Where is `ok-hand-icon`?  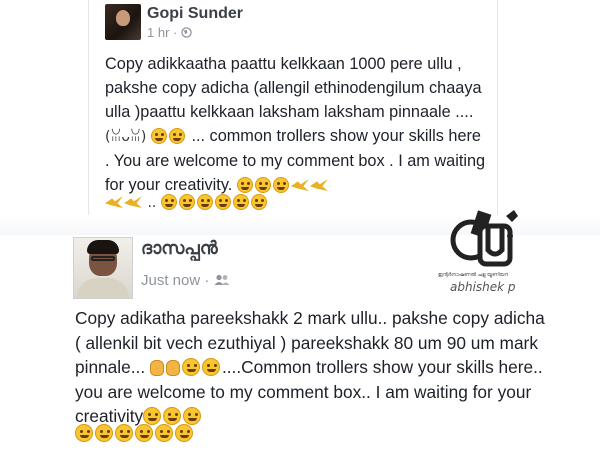 ok-hand-icon is located at coordinates (156, 368).